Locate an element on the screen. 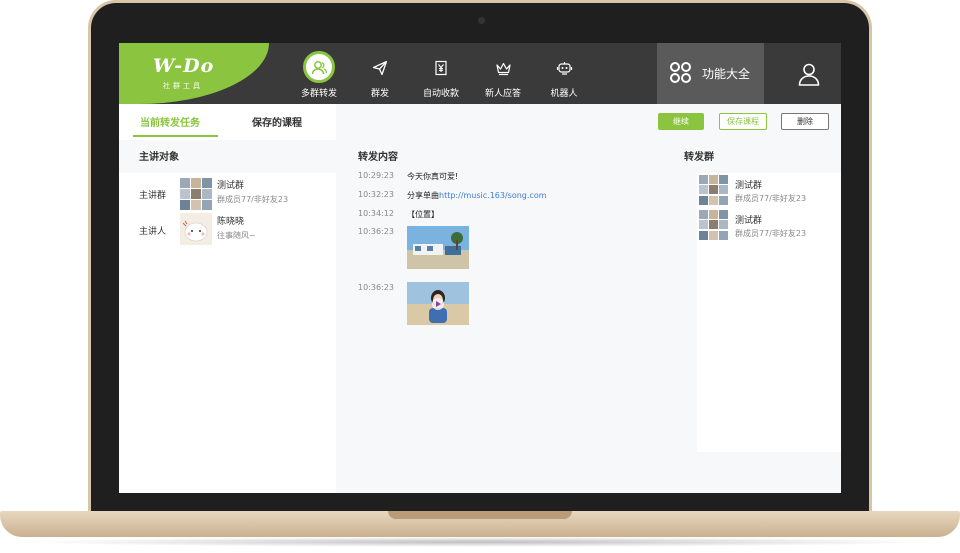  message-text: 分享单曲http://music.163/song.com is located at coordinates (477, 195).